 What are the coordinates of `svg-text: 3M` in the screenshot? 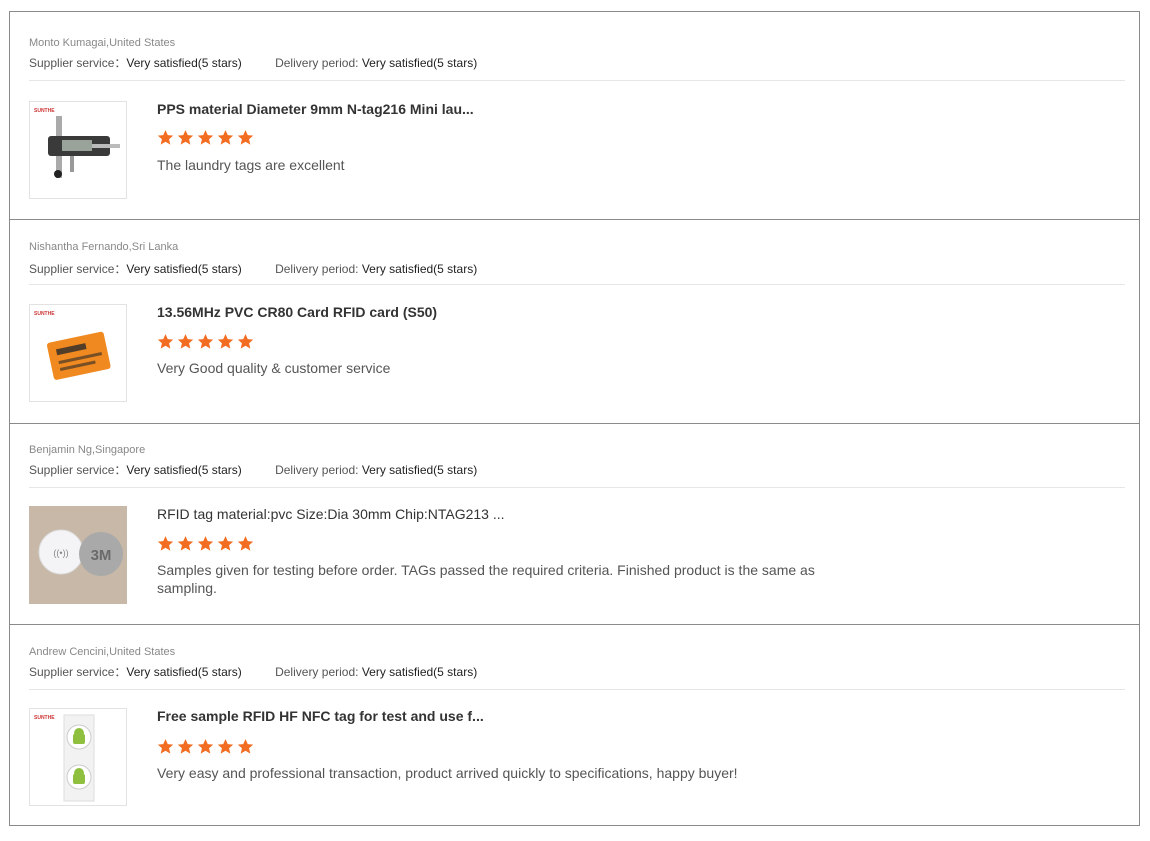 It's located at (101, 555).